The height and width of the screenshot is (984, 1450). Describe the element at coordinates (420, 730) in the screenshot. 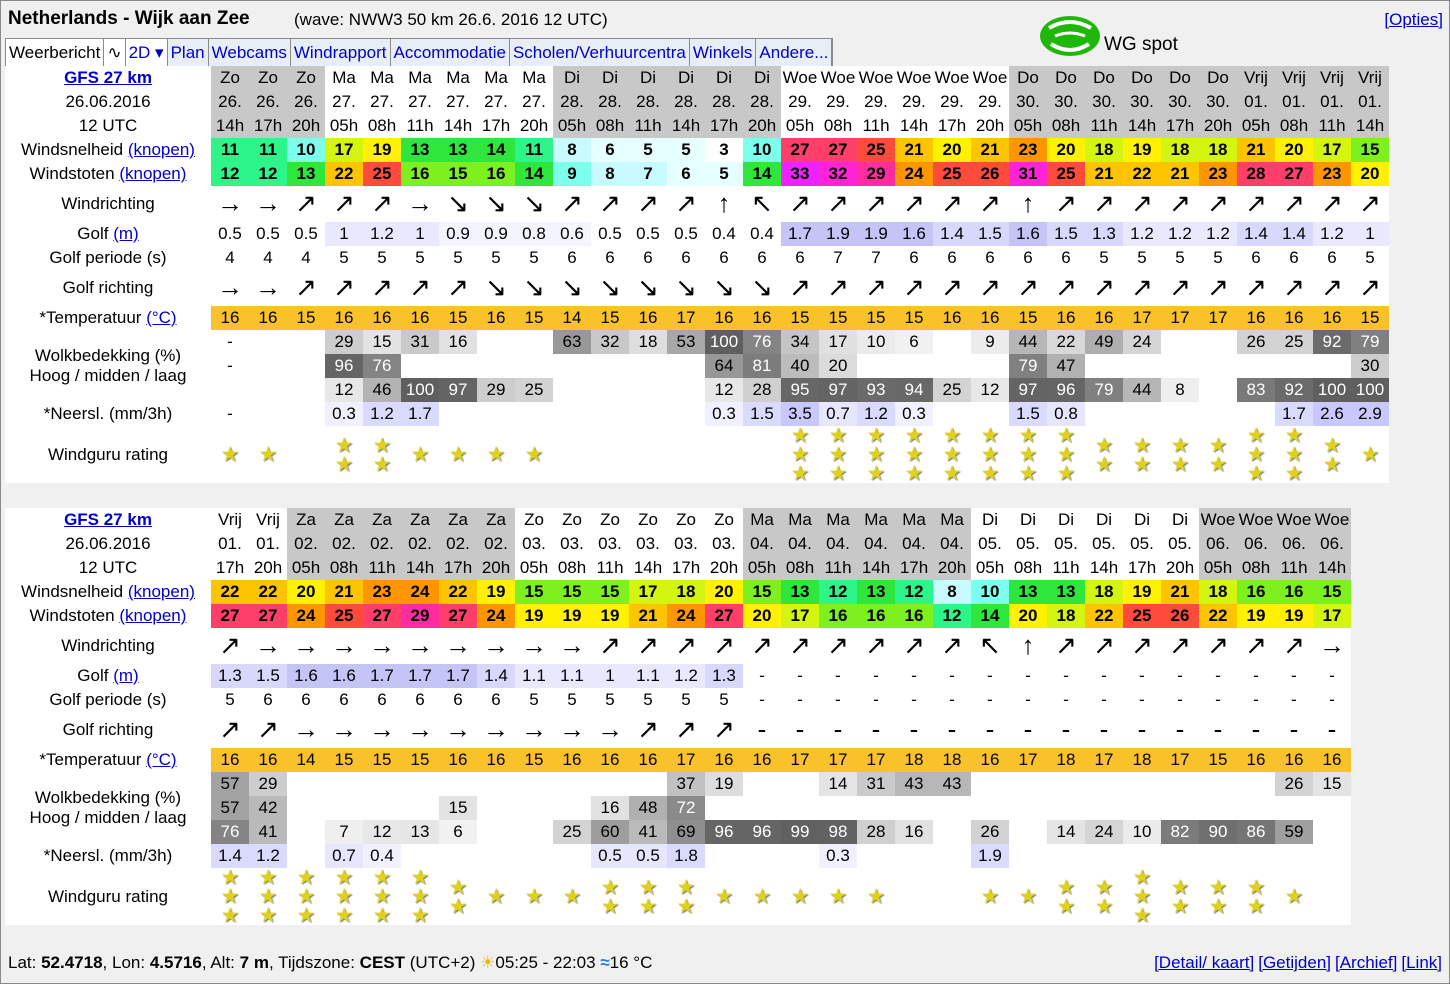

I see `golfdir-cell: →` at that location.